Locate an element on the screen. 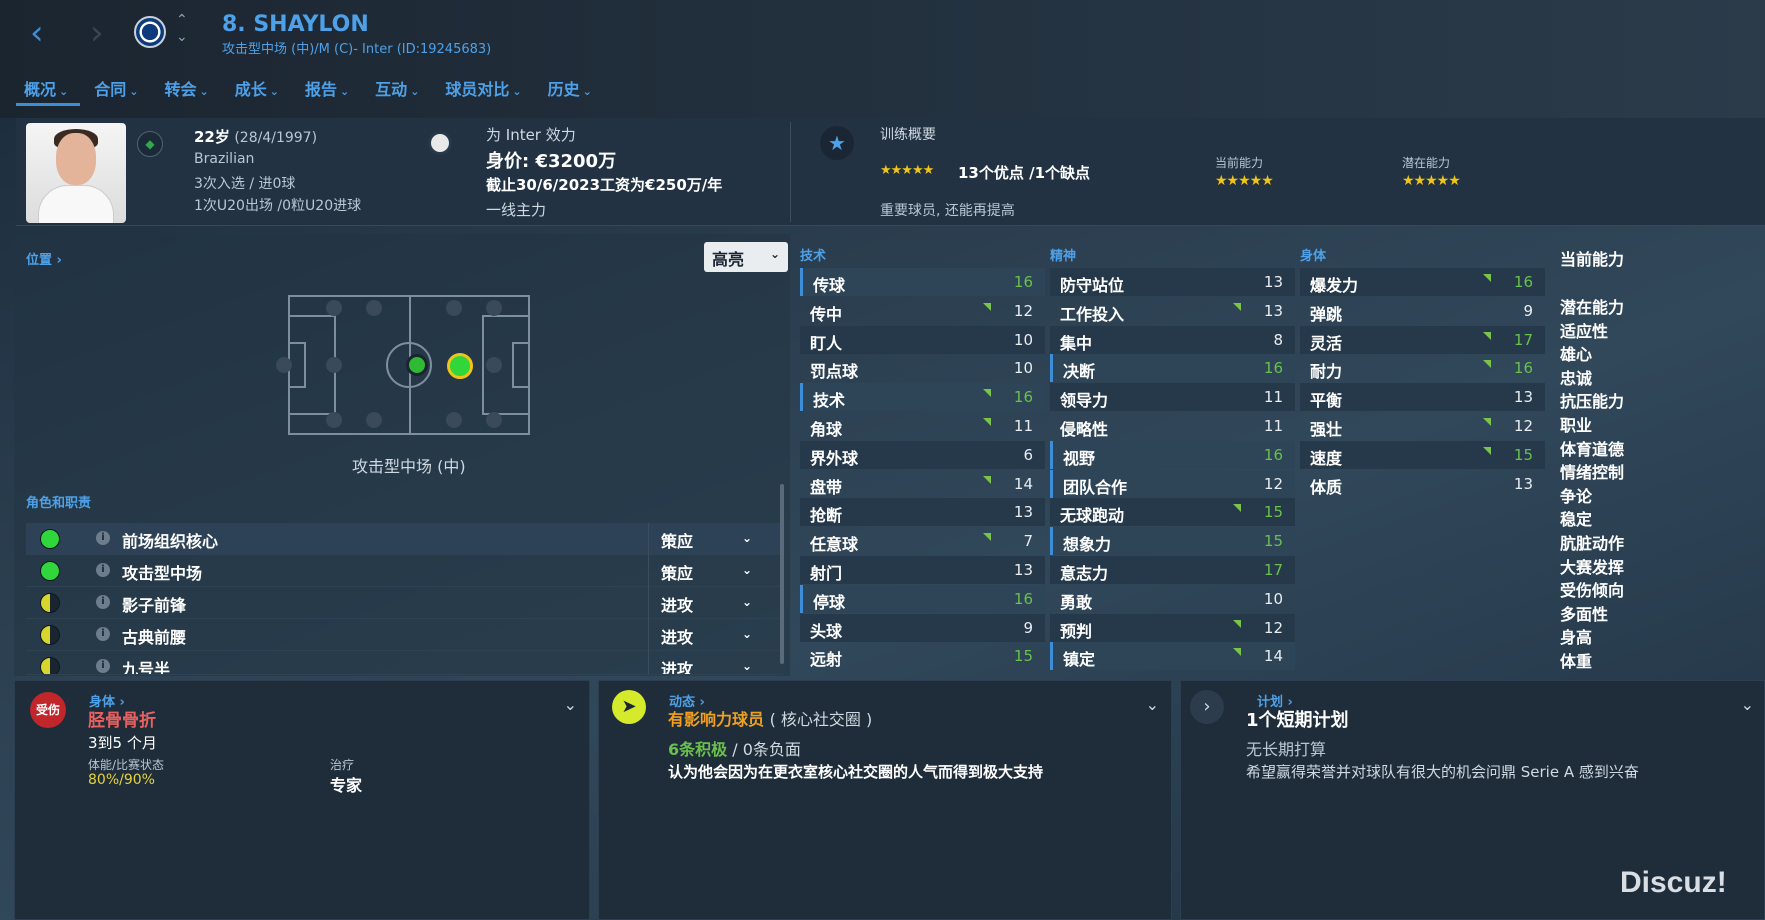 Image resolution: width=1765 pixels, height=920 pixels. attribute-name: 平衡 is located at coordinates (1326, 401).